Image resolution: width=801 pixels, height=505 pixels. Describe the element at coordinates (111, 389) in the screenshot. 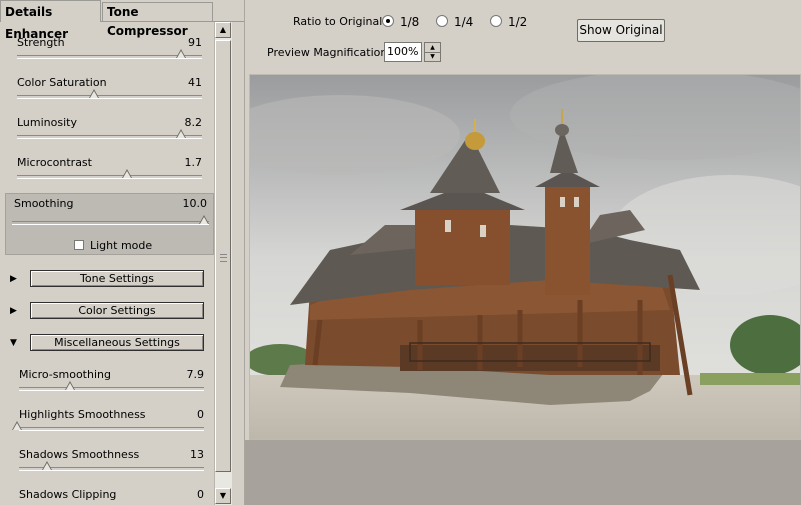

I see `micro-smoothing-track` at that location.